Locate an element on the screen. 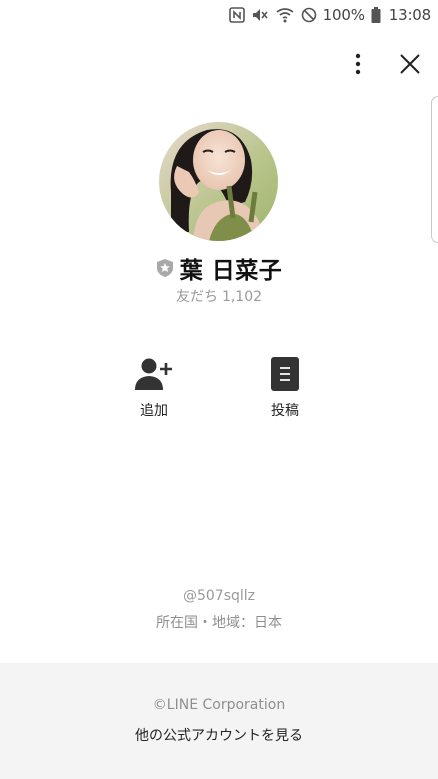  add-friend-label: 追加 is located at coordinates (154, 411).